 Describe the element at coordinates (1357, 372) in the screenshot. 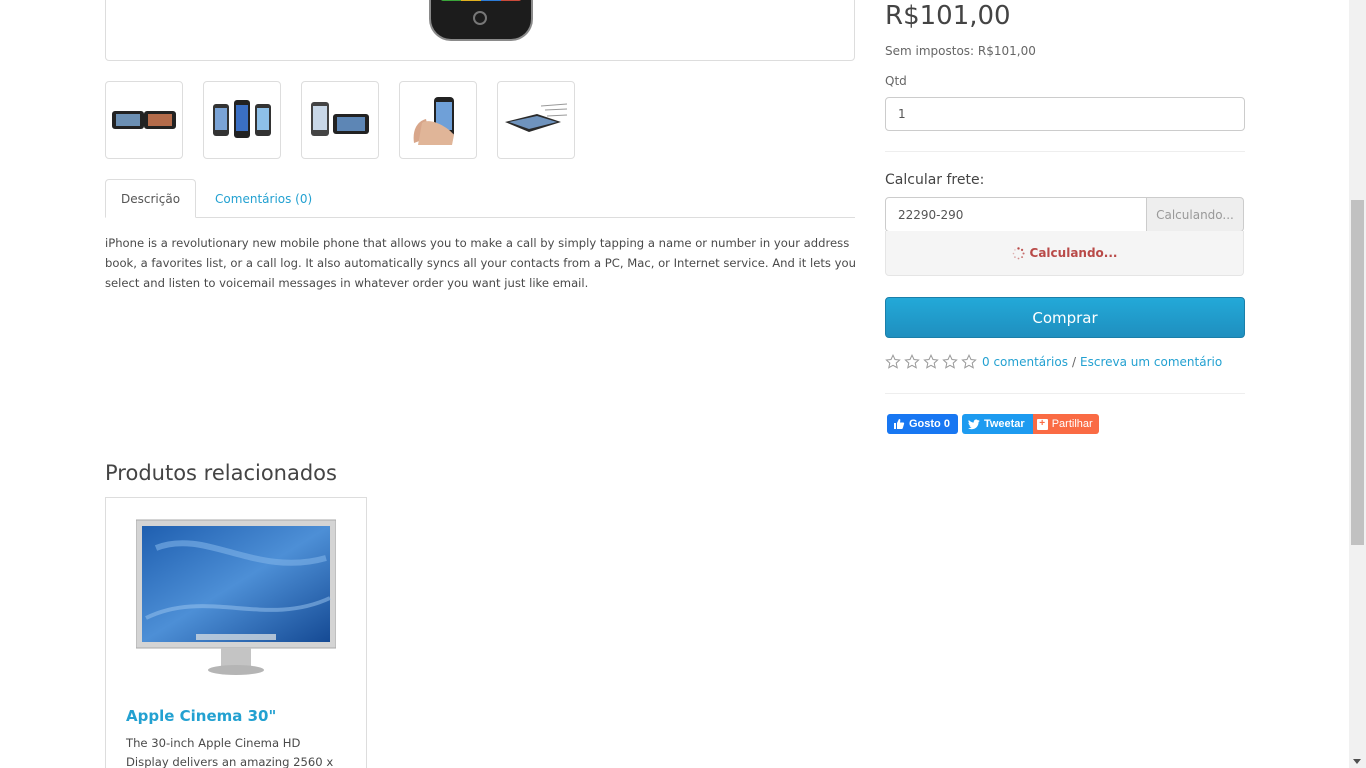

I see `scrollbar-thumb` at that location.